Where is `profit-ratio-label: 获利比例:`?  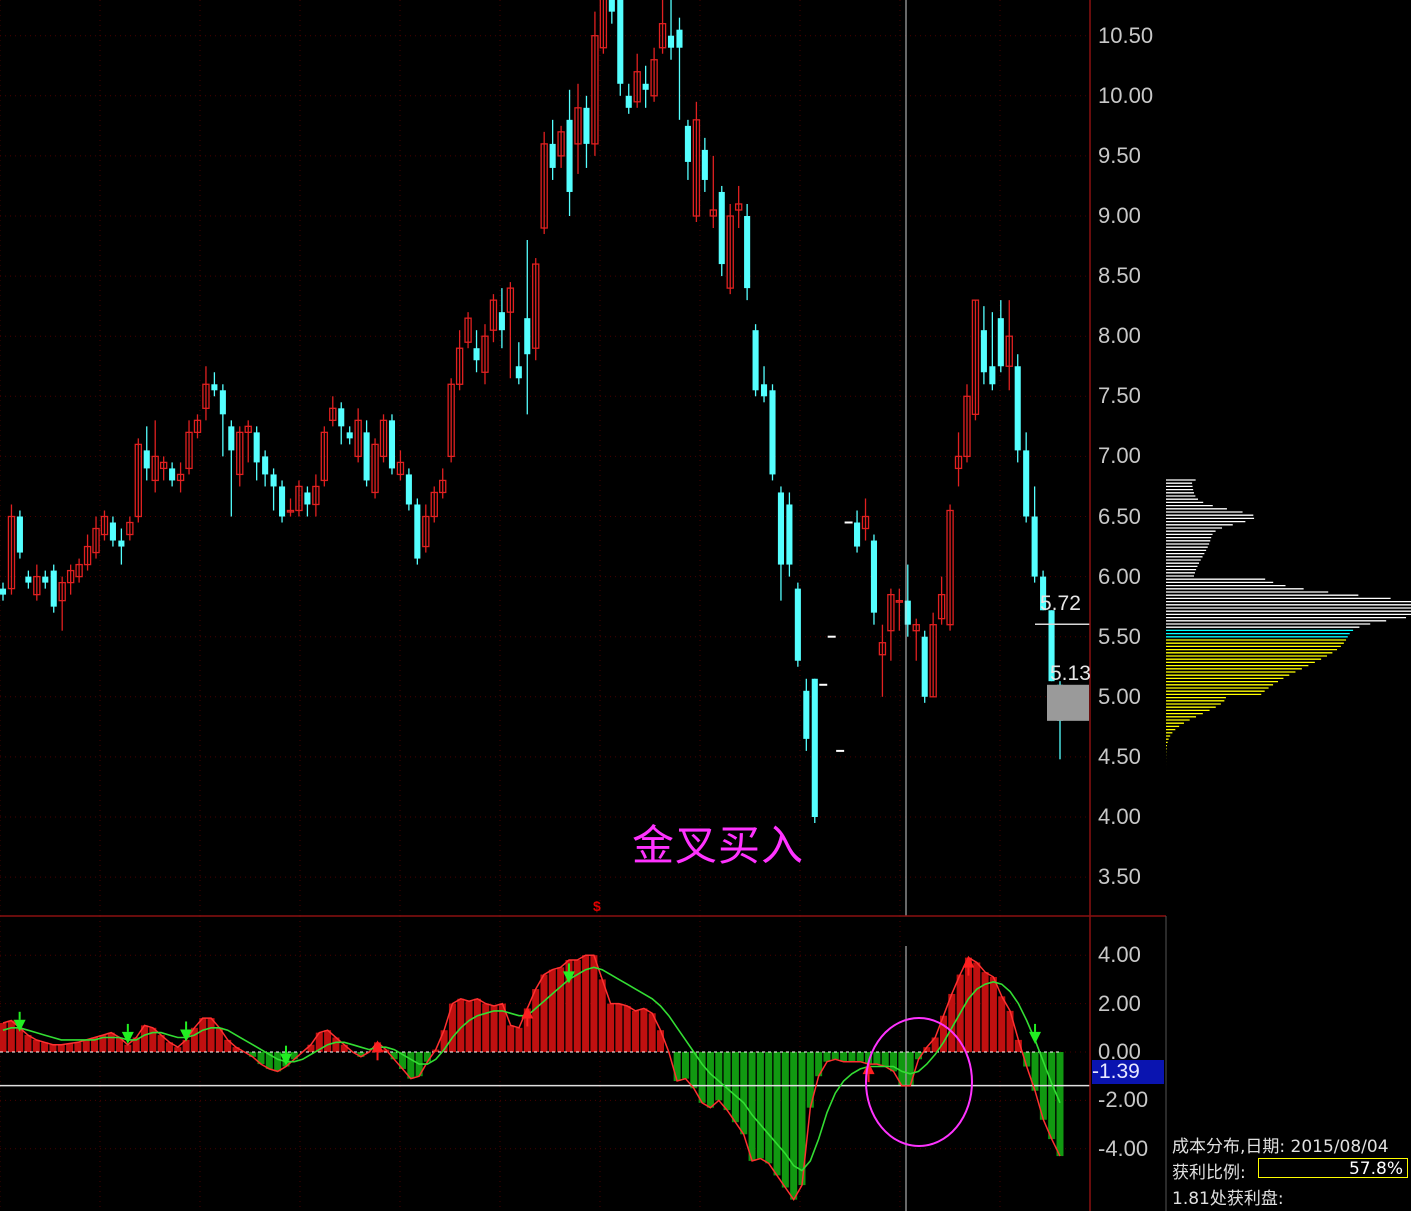 profit-ratio-label: 获利比例: is located at coordinates (1209, 1173).